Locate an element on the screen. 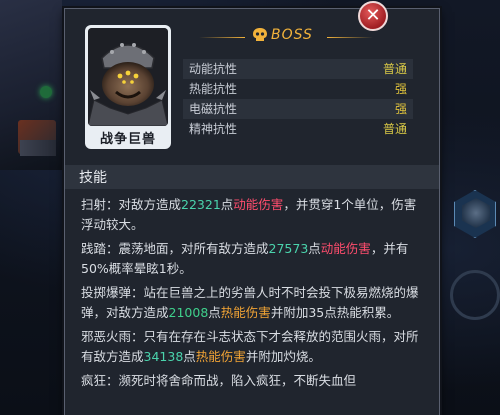 This screenshot has height=415, width=500. boss-skull-icon is located at coordinates (260, 34).